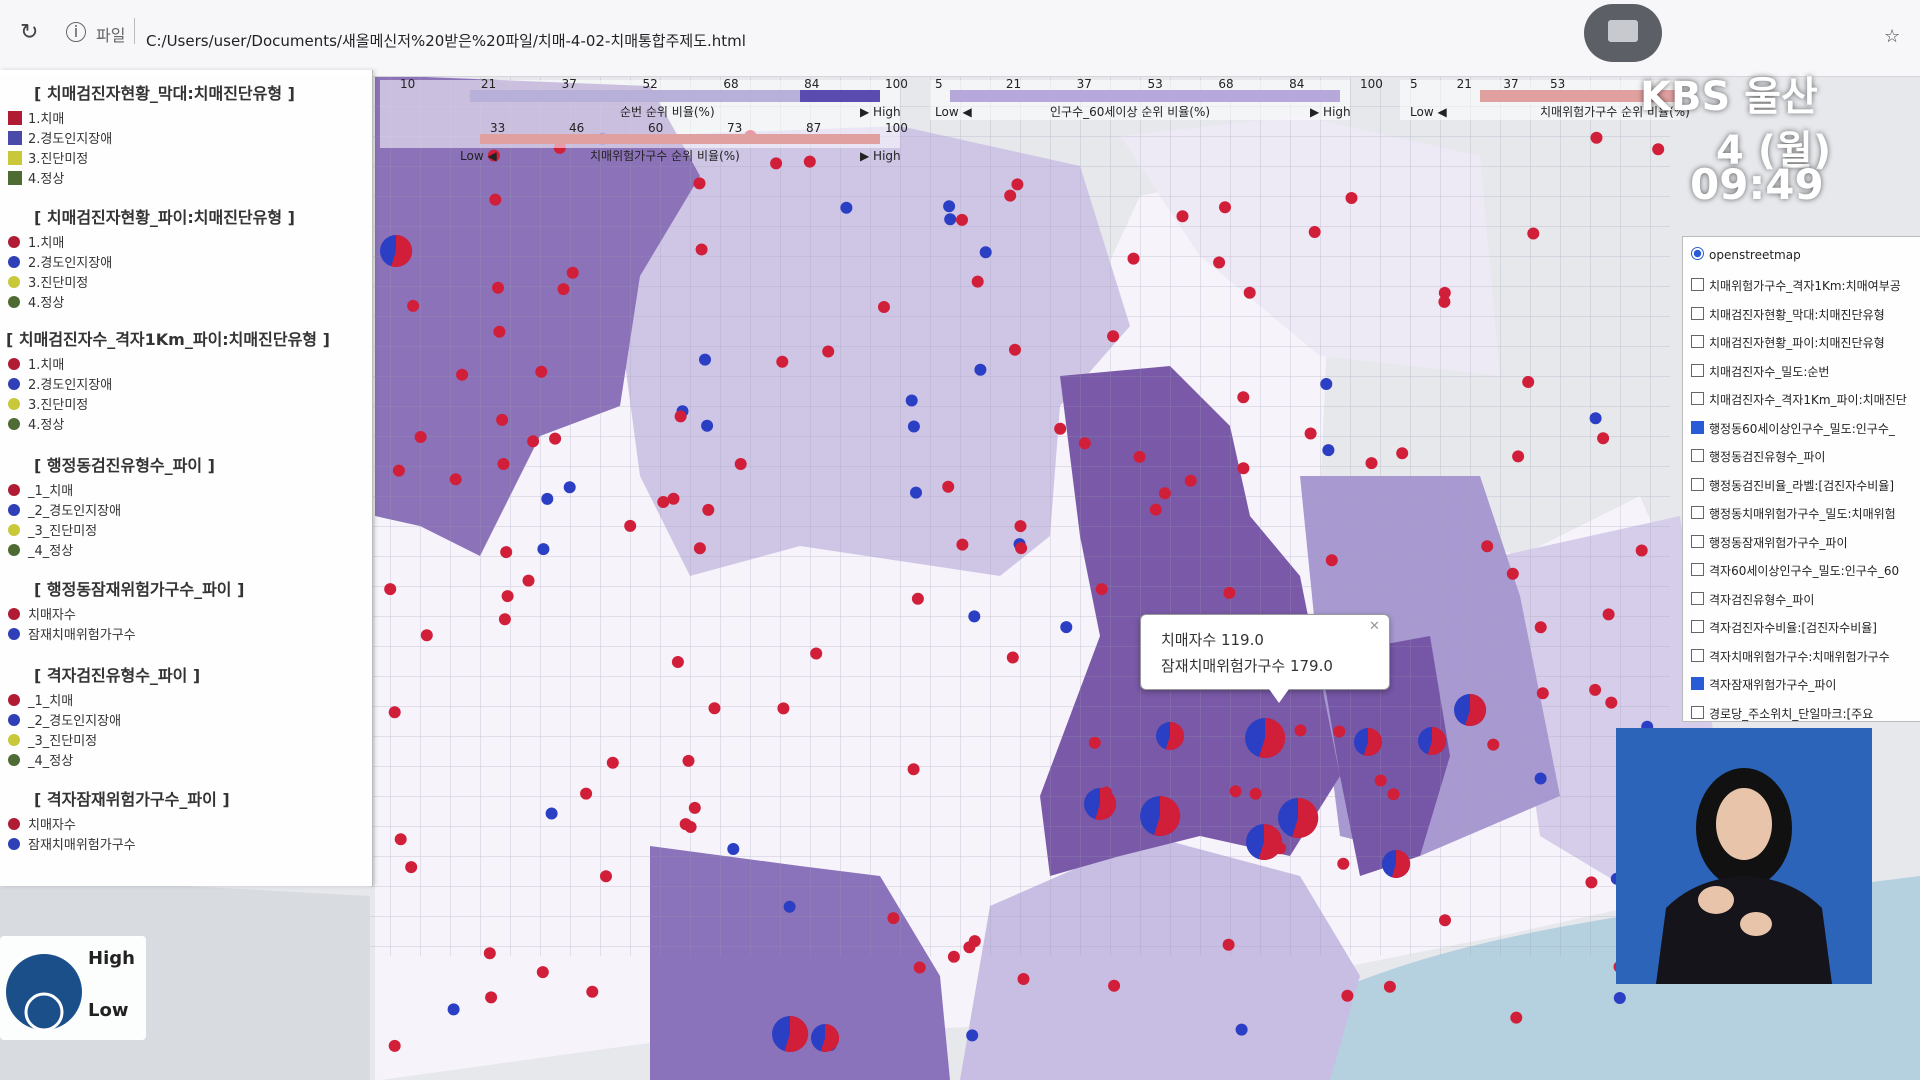  What do you see at coordinates (1805, 314) in the screenshot?
I see `layer-toggle: 치매검진자현황_막대:치매진단유형` at bounding box center [1805, 314].